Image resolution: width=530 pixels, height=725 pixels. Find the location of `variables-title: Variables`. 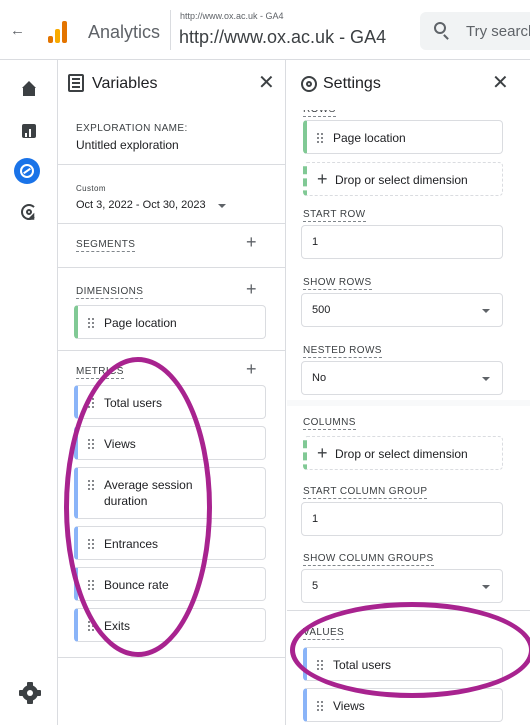

variables-title: Variables is located at coordinates (125, 83).